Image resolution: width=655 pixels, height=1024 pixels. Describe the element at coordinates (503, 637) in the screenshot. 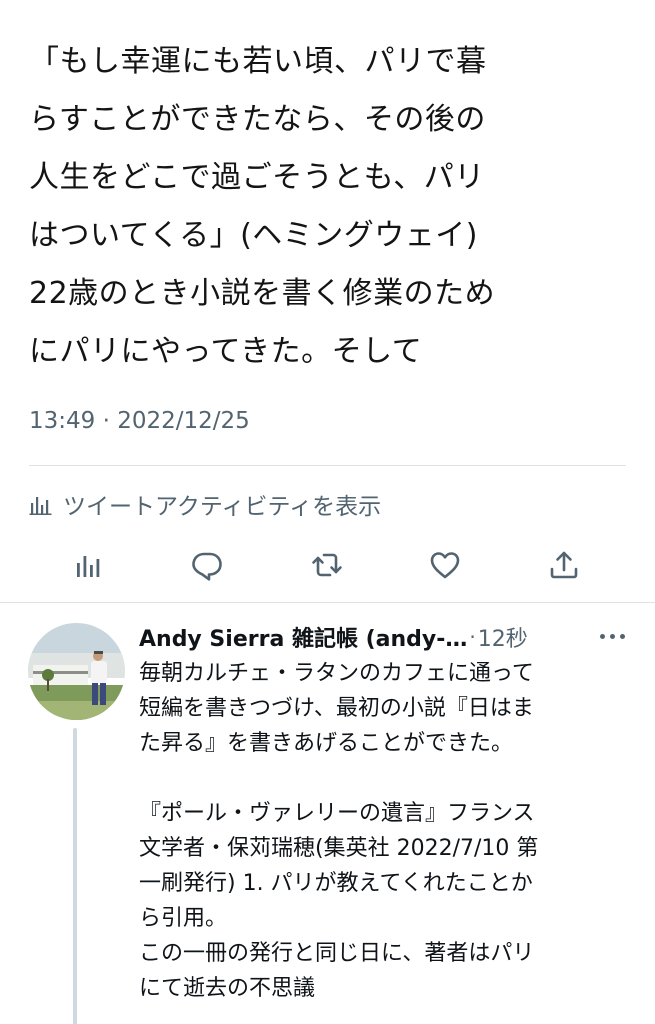

I see `reply-timestamp: 12秒` at that location.